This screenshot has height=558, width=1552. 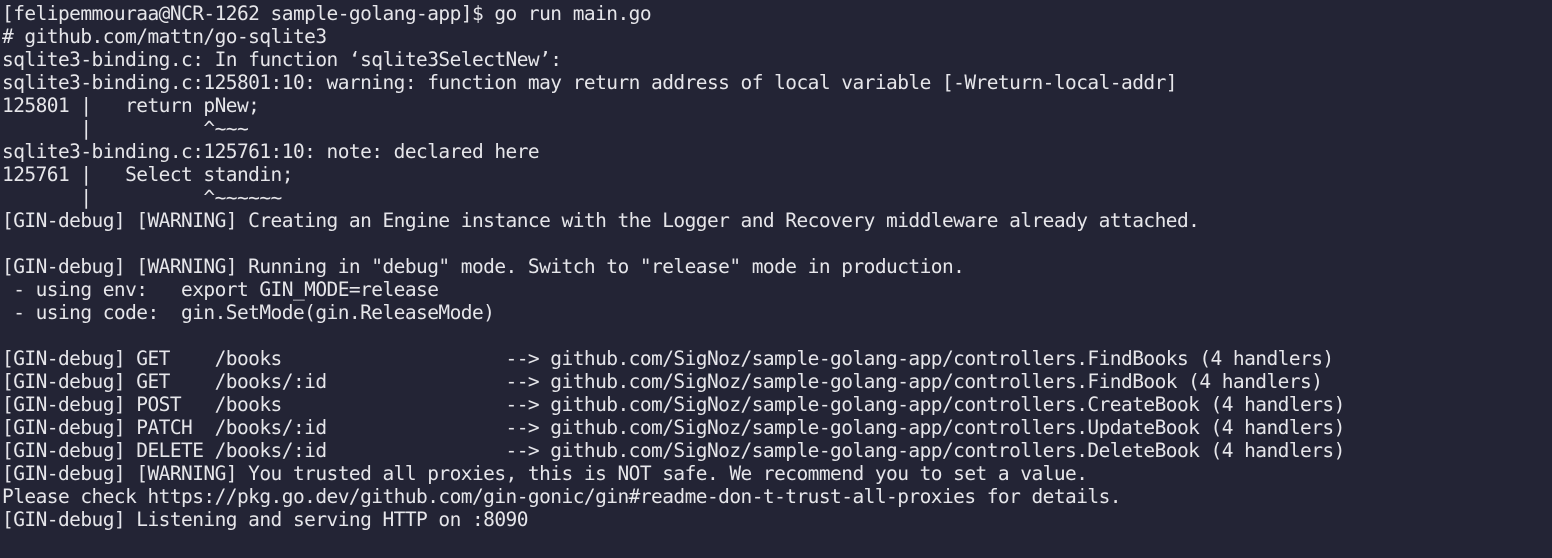 I want to click on output-line: - using env: export GIN_MODE=release, so click(x=220, y=289).